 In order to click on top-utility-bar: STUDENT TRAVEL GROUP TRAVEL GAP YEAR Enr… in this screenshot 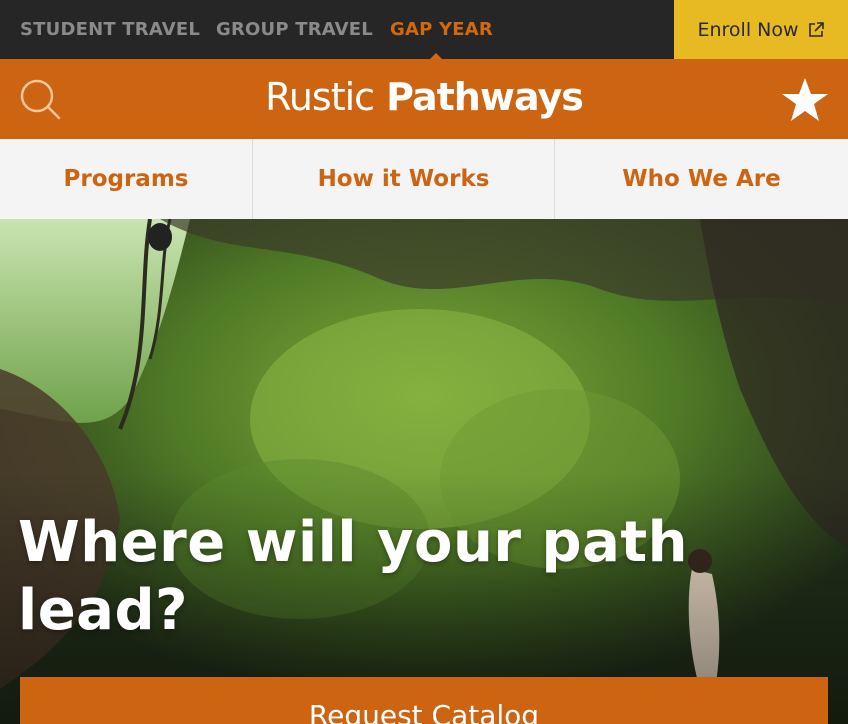, I will do `click(424, 30)`.